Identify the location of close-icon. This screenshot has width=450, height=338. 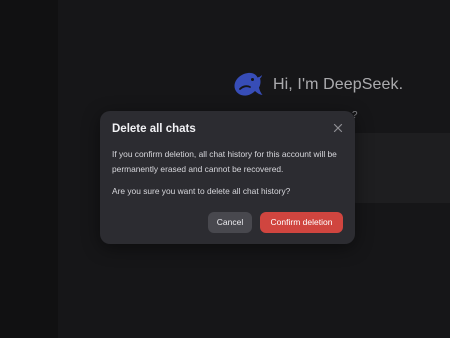
(338, 128).